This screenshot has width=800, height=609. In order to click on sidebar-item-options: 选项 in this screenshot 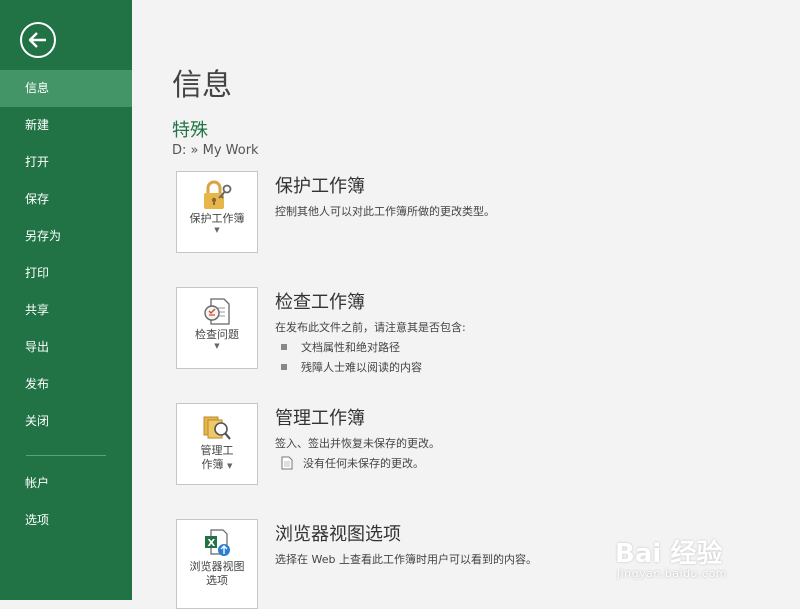, I will do `click(66, 520)`.